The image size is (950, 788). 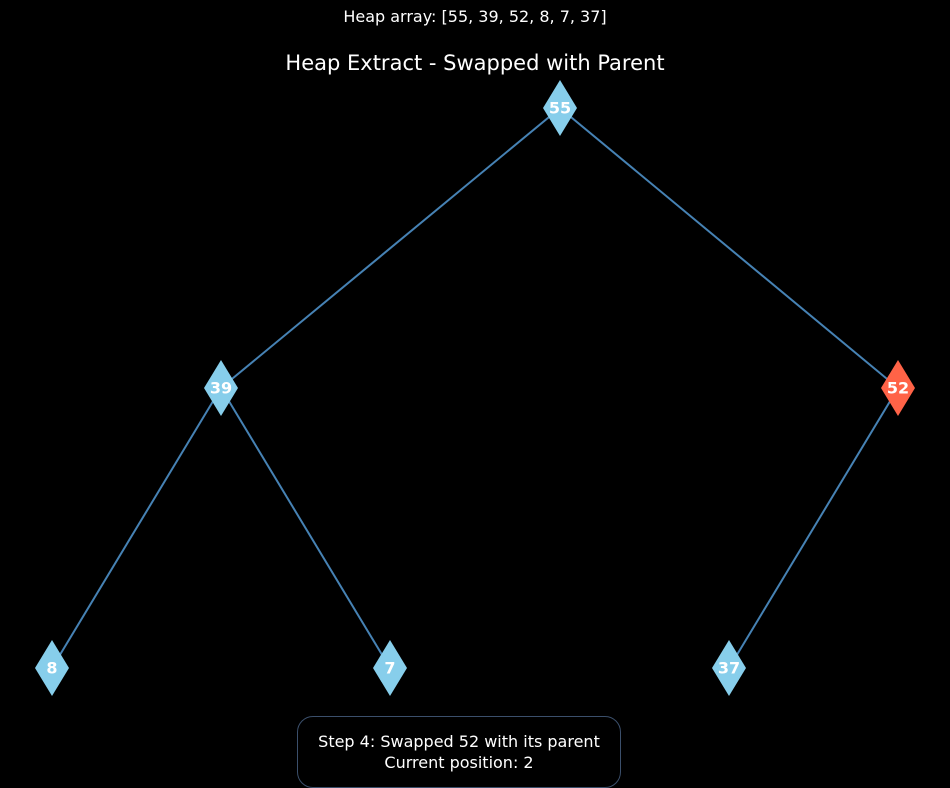 What do you see at coordinates (221, 388) in the screenshot?
I see `node-value: 39` at bounding box center [221, 388].